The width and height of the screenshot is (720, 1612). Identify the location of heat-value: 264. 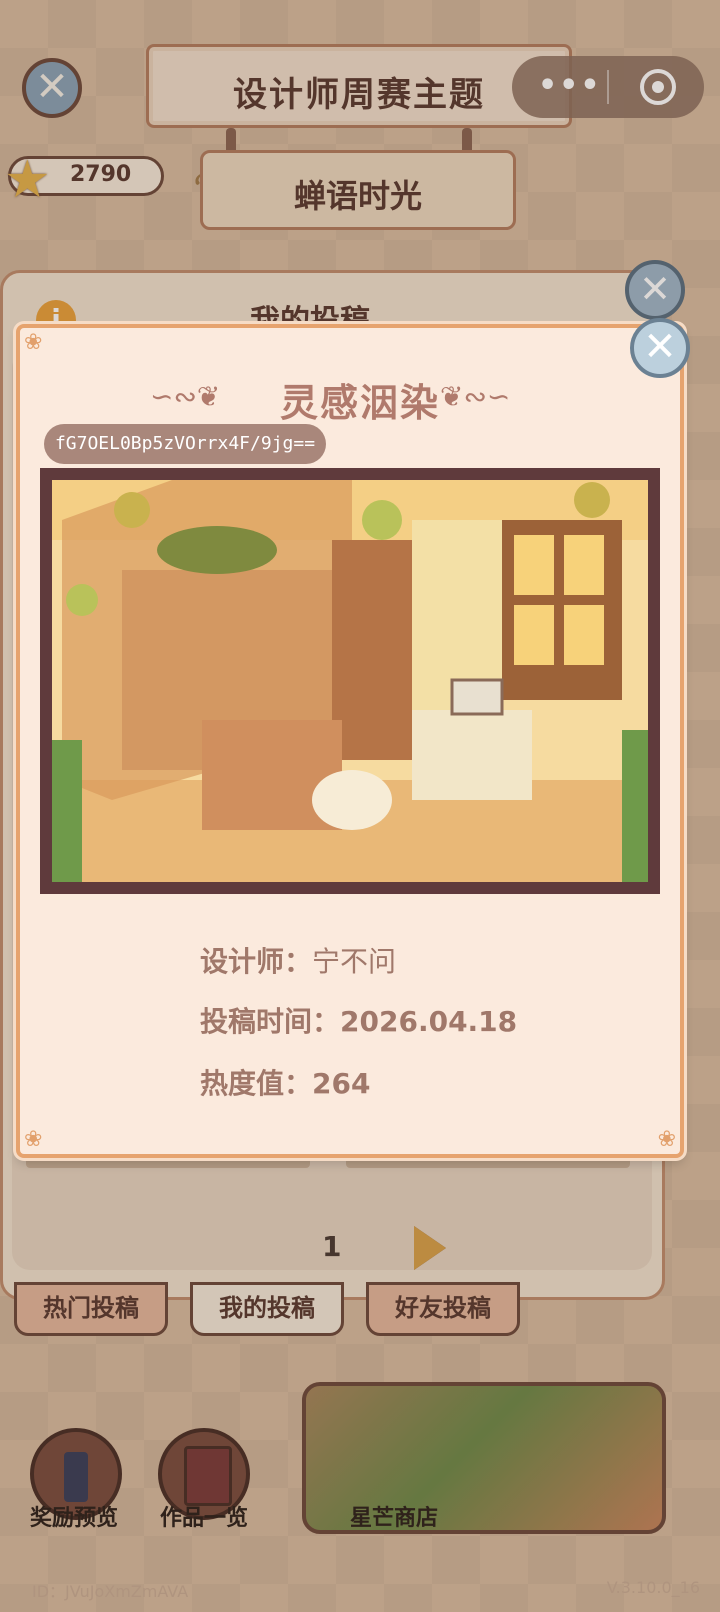
(341, 1083).